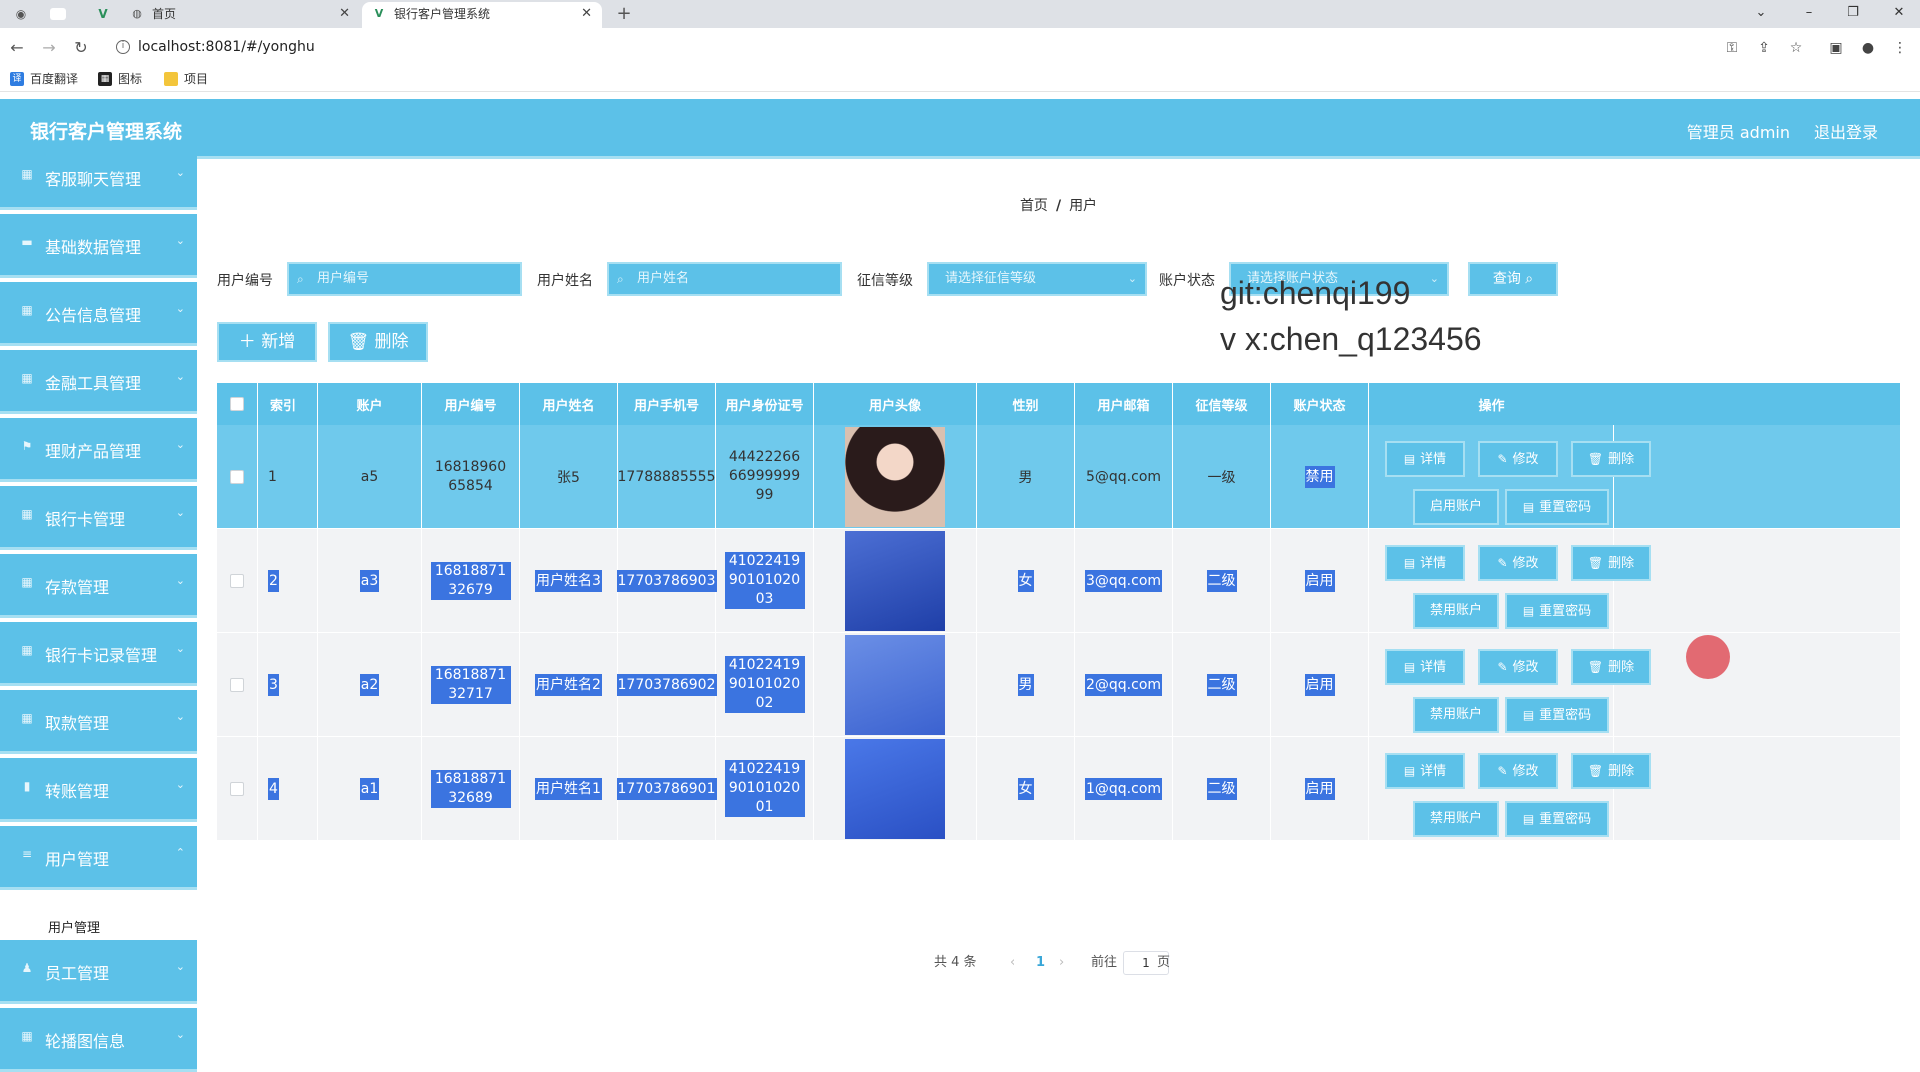 This screenshot has width=1920, height=1072. I want to click on forward-icon: →, so click(49, 48).